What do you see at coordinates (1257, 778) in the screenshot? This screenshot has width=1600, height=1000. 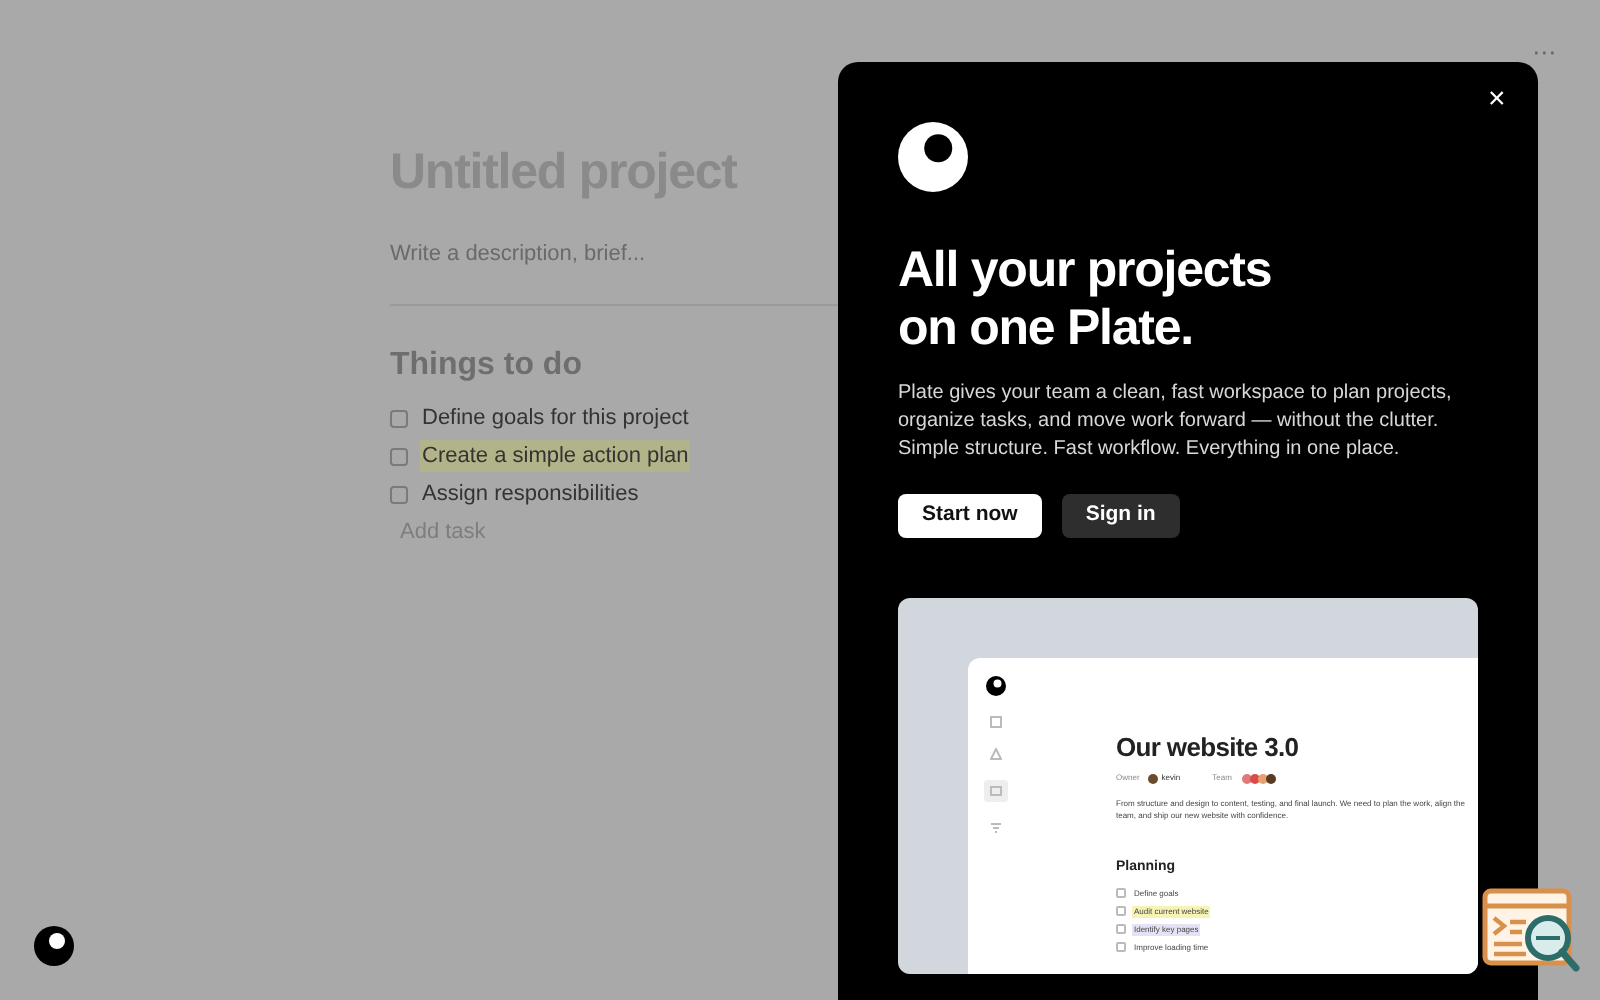 I see `team-avatars-icon` at bounding box center [1257, 778].